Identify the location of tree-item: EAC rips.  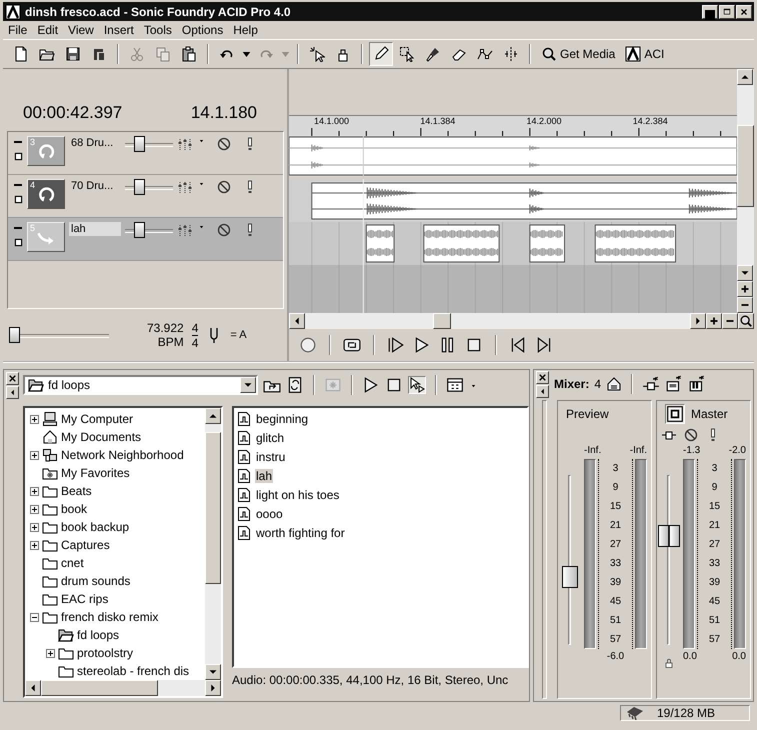
(84, 599).